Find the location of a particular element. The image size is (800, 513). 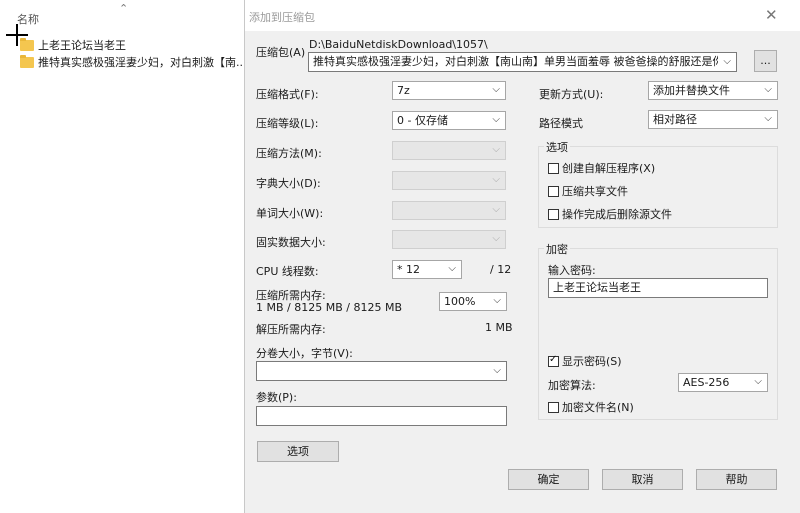

update-mode-select: 添加并替换文件 ⌵ is located at coordinates (713, 90).